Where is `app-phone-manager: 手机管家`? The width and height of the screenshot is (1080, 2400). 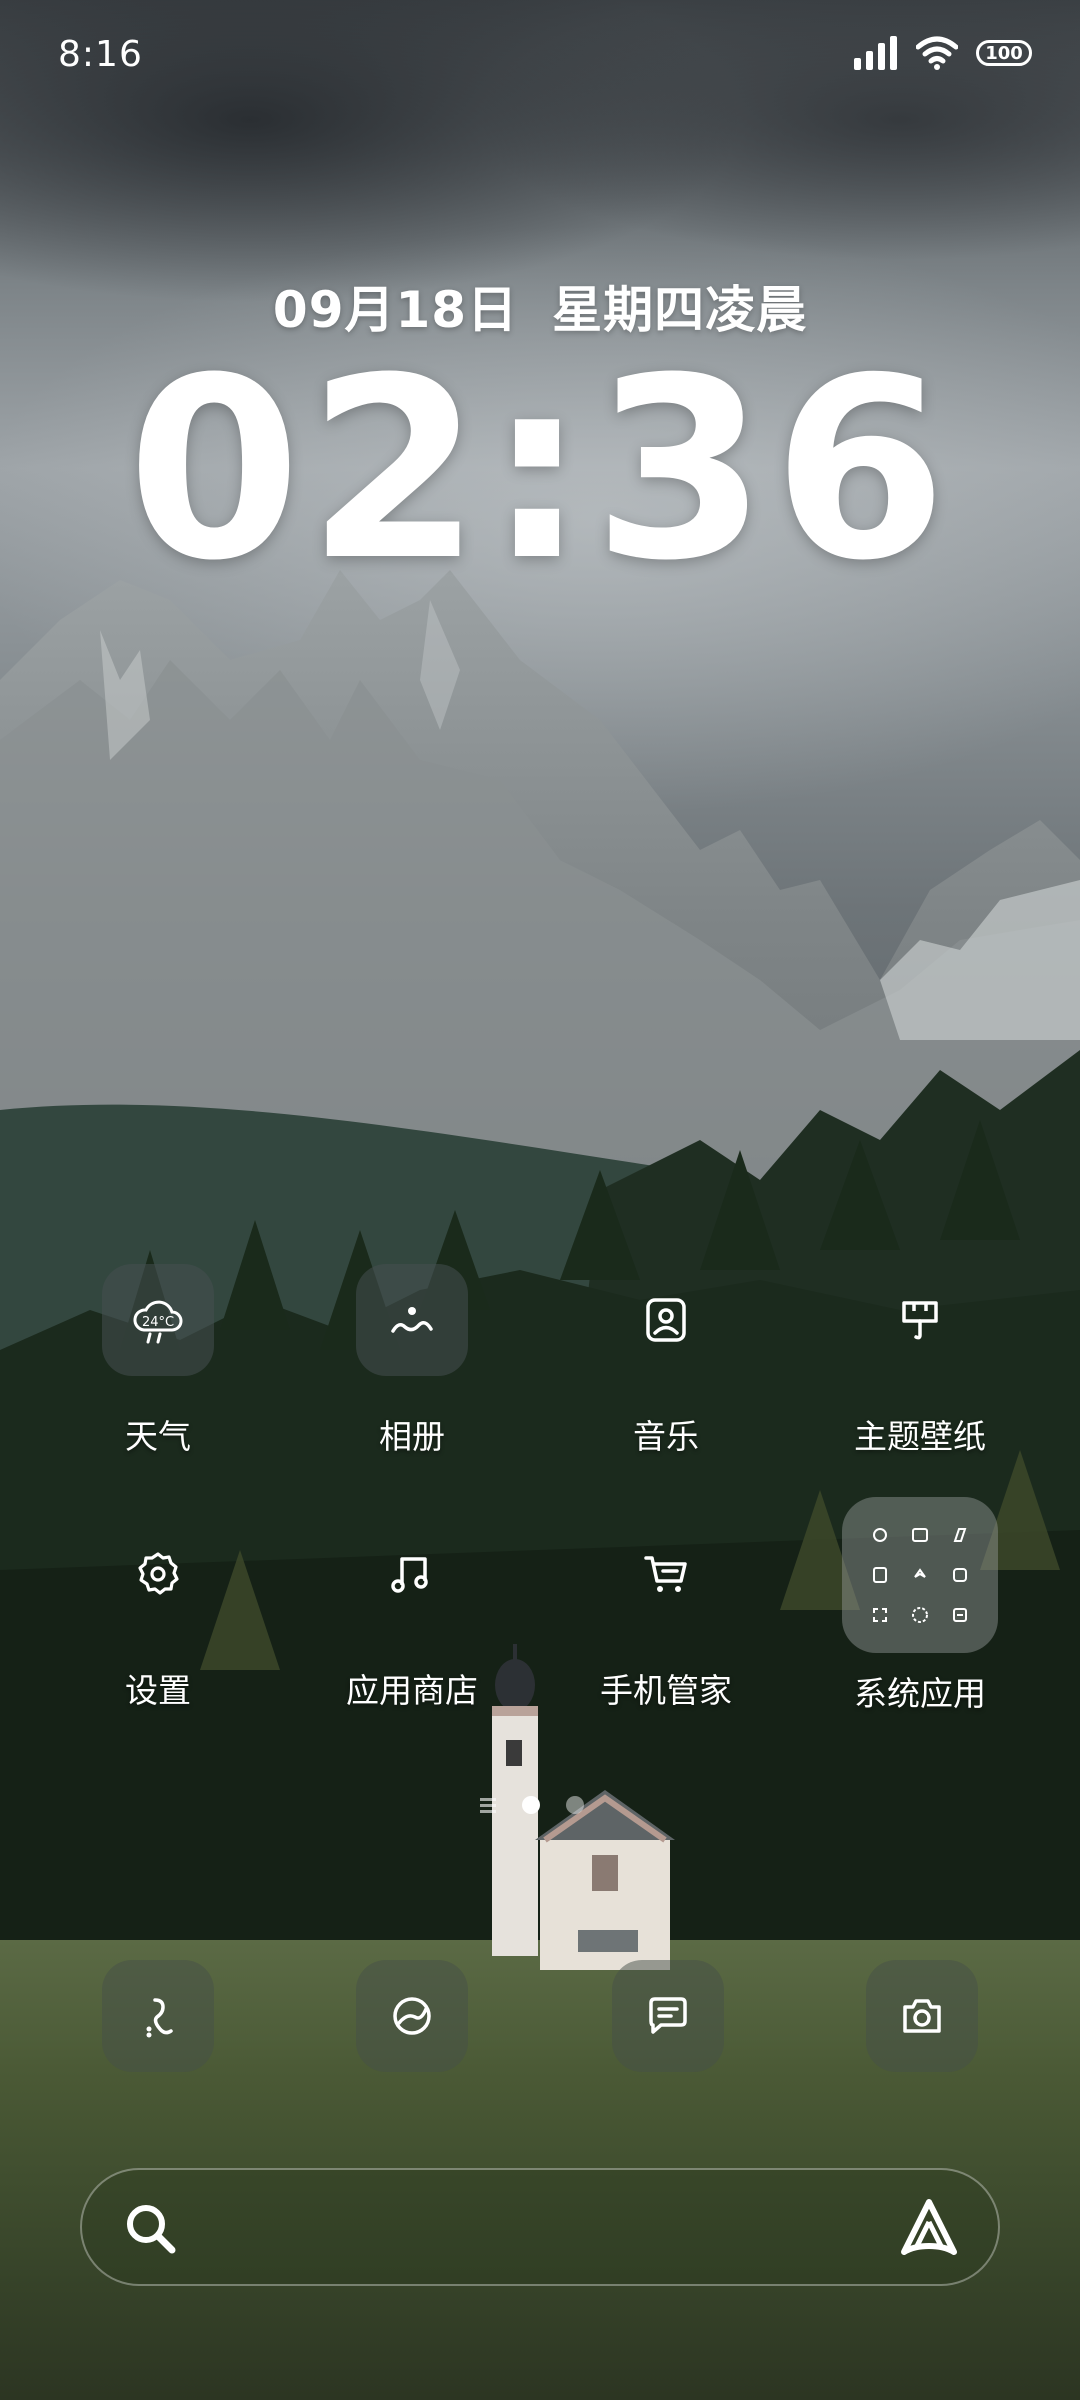 app-phone-manager: 手机管家 is located at coordinates (666, 1615).